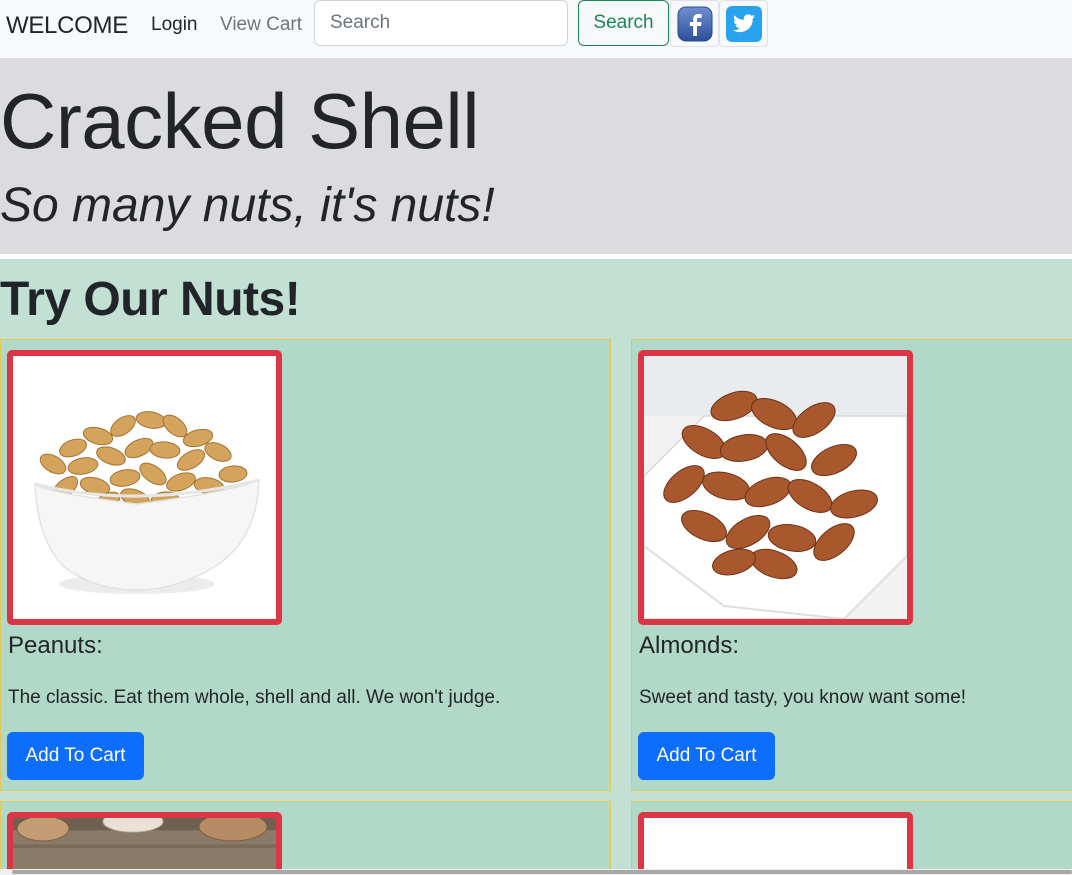  I want to click on nav-login-link: Login, so click(174, 25).